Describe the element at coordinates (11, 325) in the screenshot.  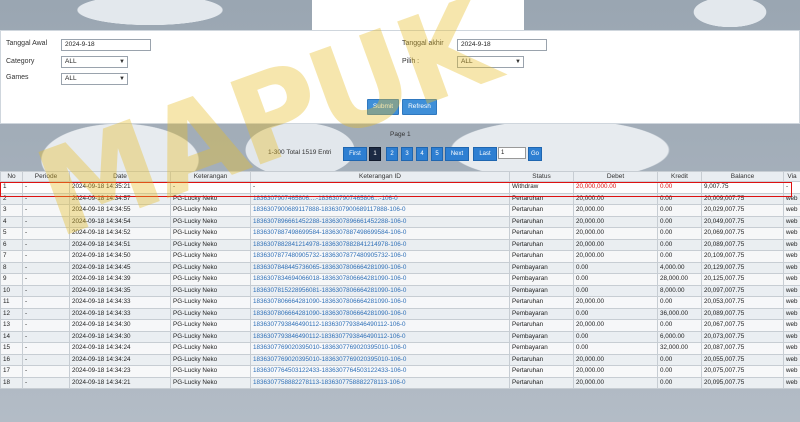
I see `row-no: 13` at that location.